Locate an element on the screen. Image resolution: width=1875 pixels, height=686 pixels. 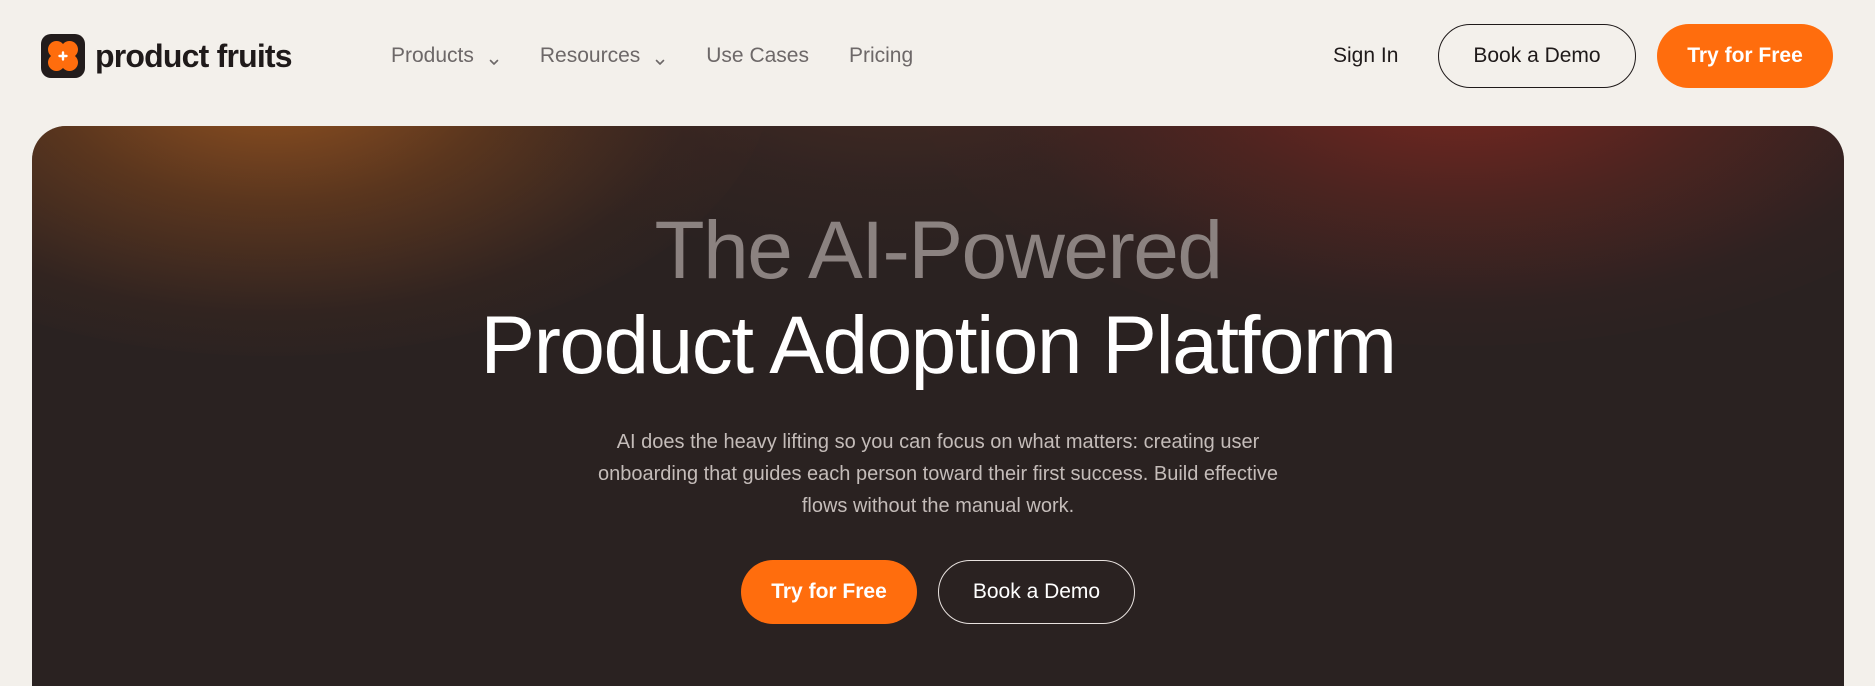
nav-item-label: Use Cases is located at coordinates (757, 55).